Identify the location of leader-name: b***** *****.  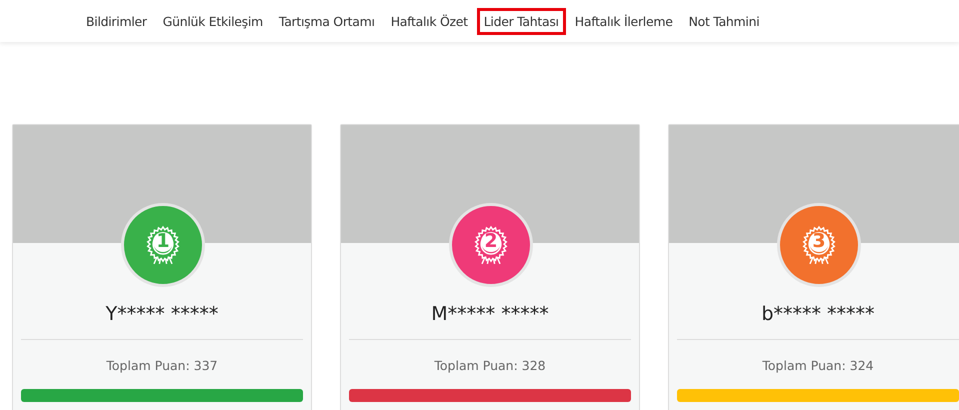
(818, 314).